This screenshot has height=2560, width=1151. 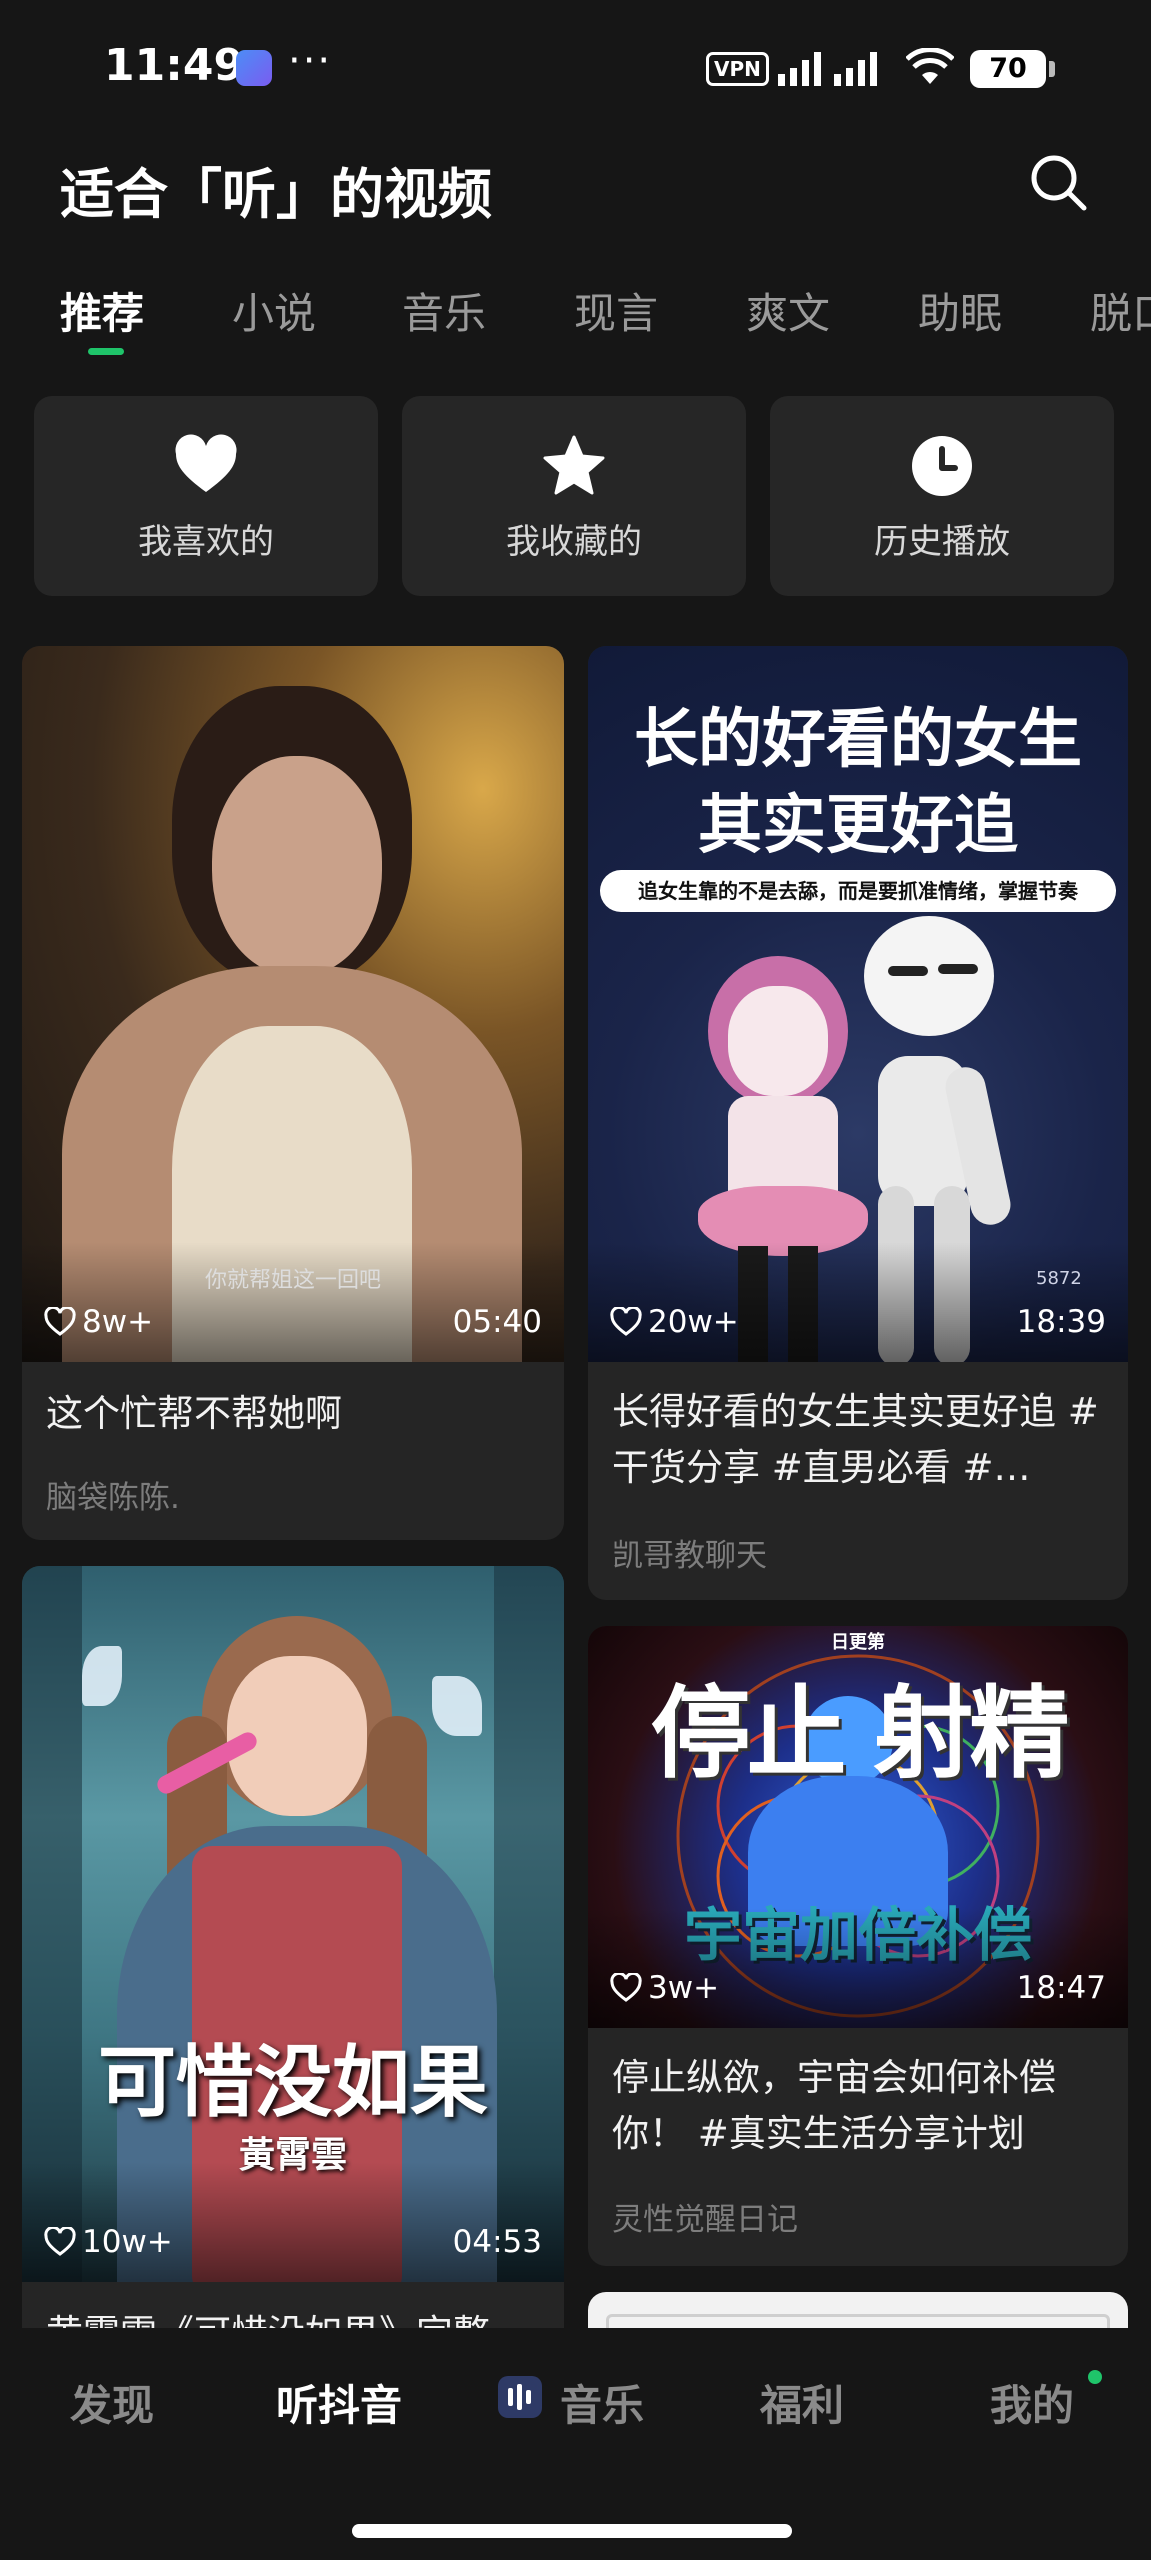 I want to click on video-thumbnail: 日更第 停止 射精 宇宙加倍补偿 3w+ 18:47, so click(x=858, y=1827).